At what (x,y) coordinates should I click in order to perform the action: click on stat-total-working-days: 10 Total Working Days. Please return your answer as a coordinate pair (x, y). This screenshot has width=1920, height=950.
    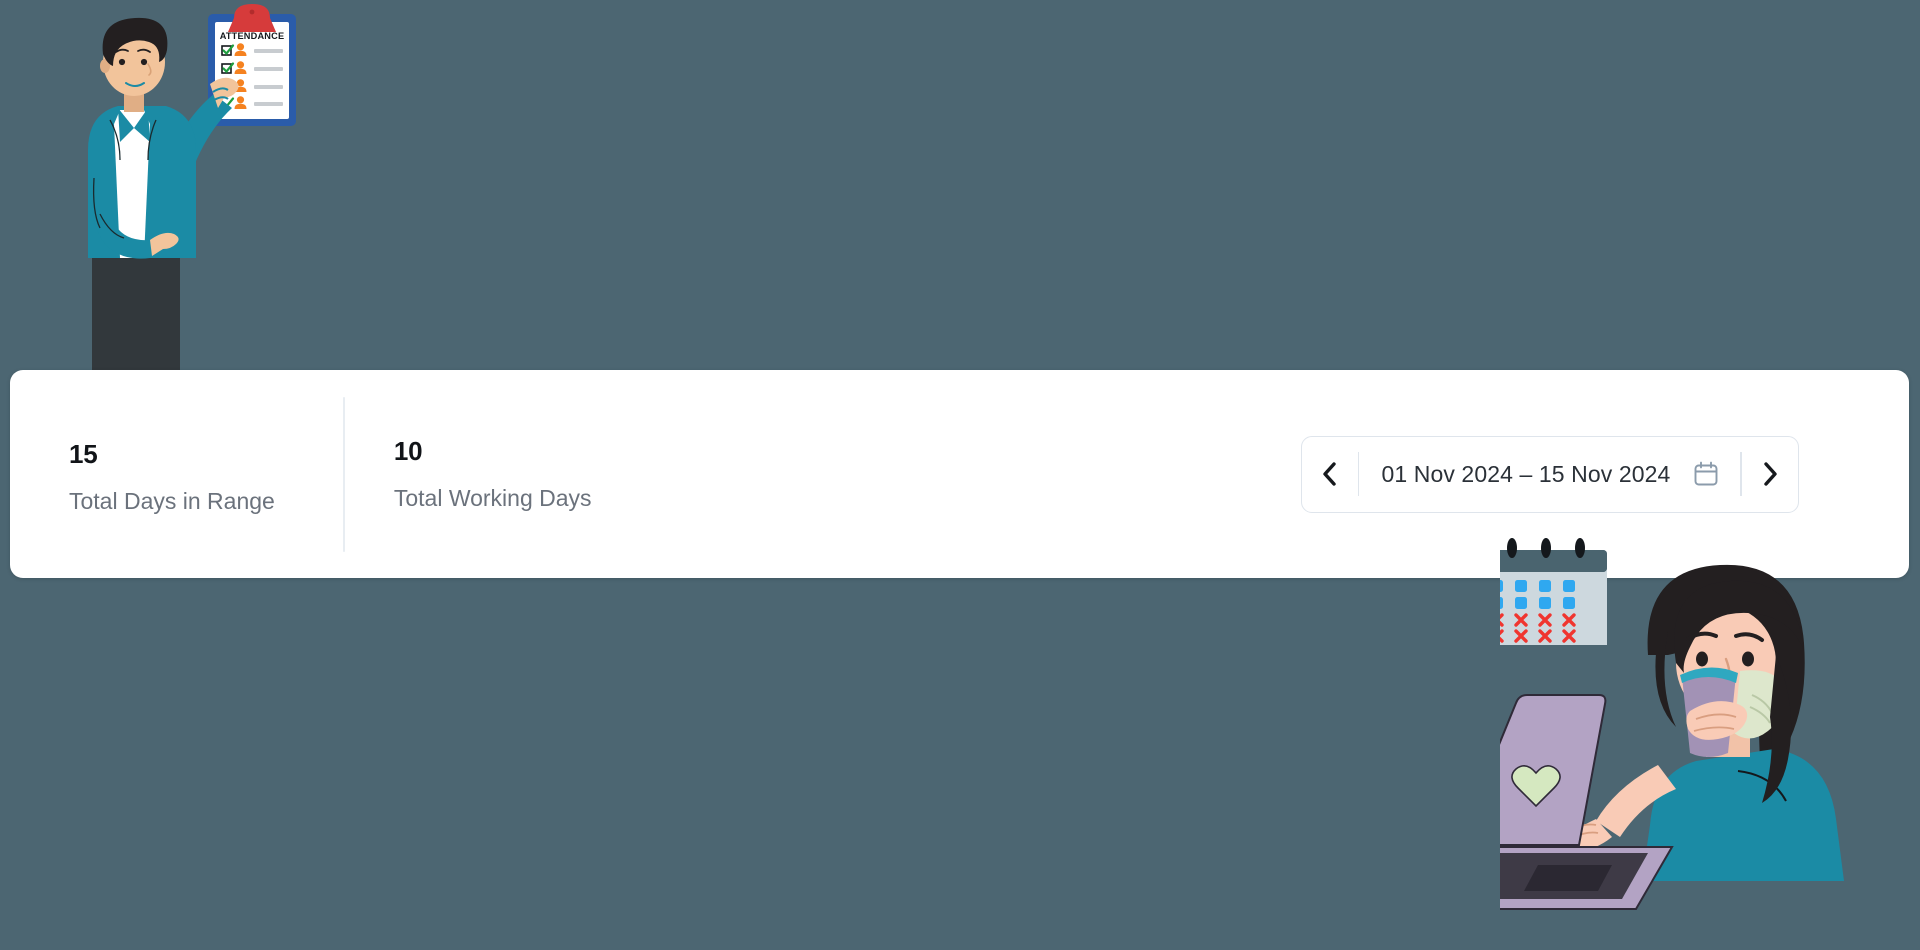
    Looking at the image, I should click on (468, 474).